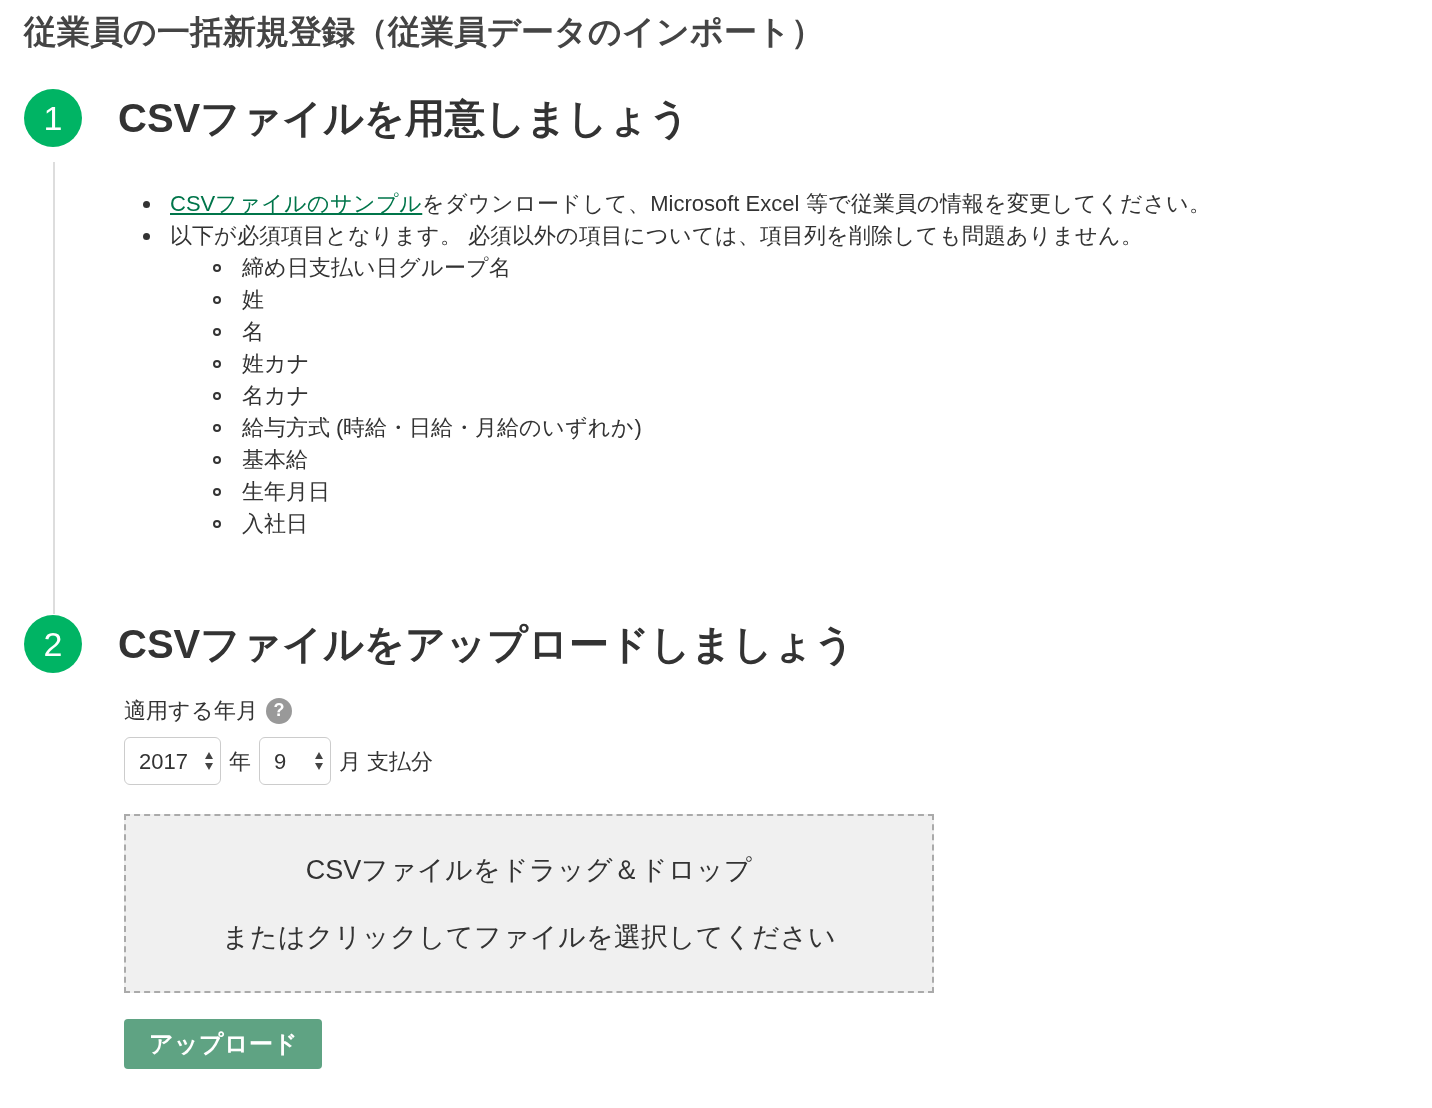 The image size is (1432, 1108). Describe the element at coordinates (529, 937) in the screenshot. I see `dropzone-text: またはクリックしてファイルを選択してください` at that location.